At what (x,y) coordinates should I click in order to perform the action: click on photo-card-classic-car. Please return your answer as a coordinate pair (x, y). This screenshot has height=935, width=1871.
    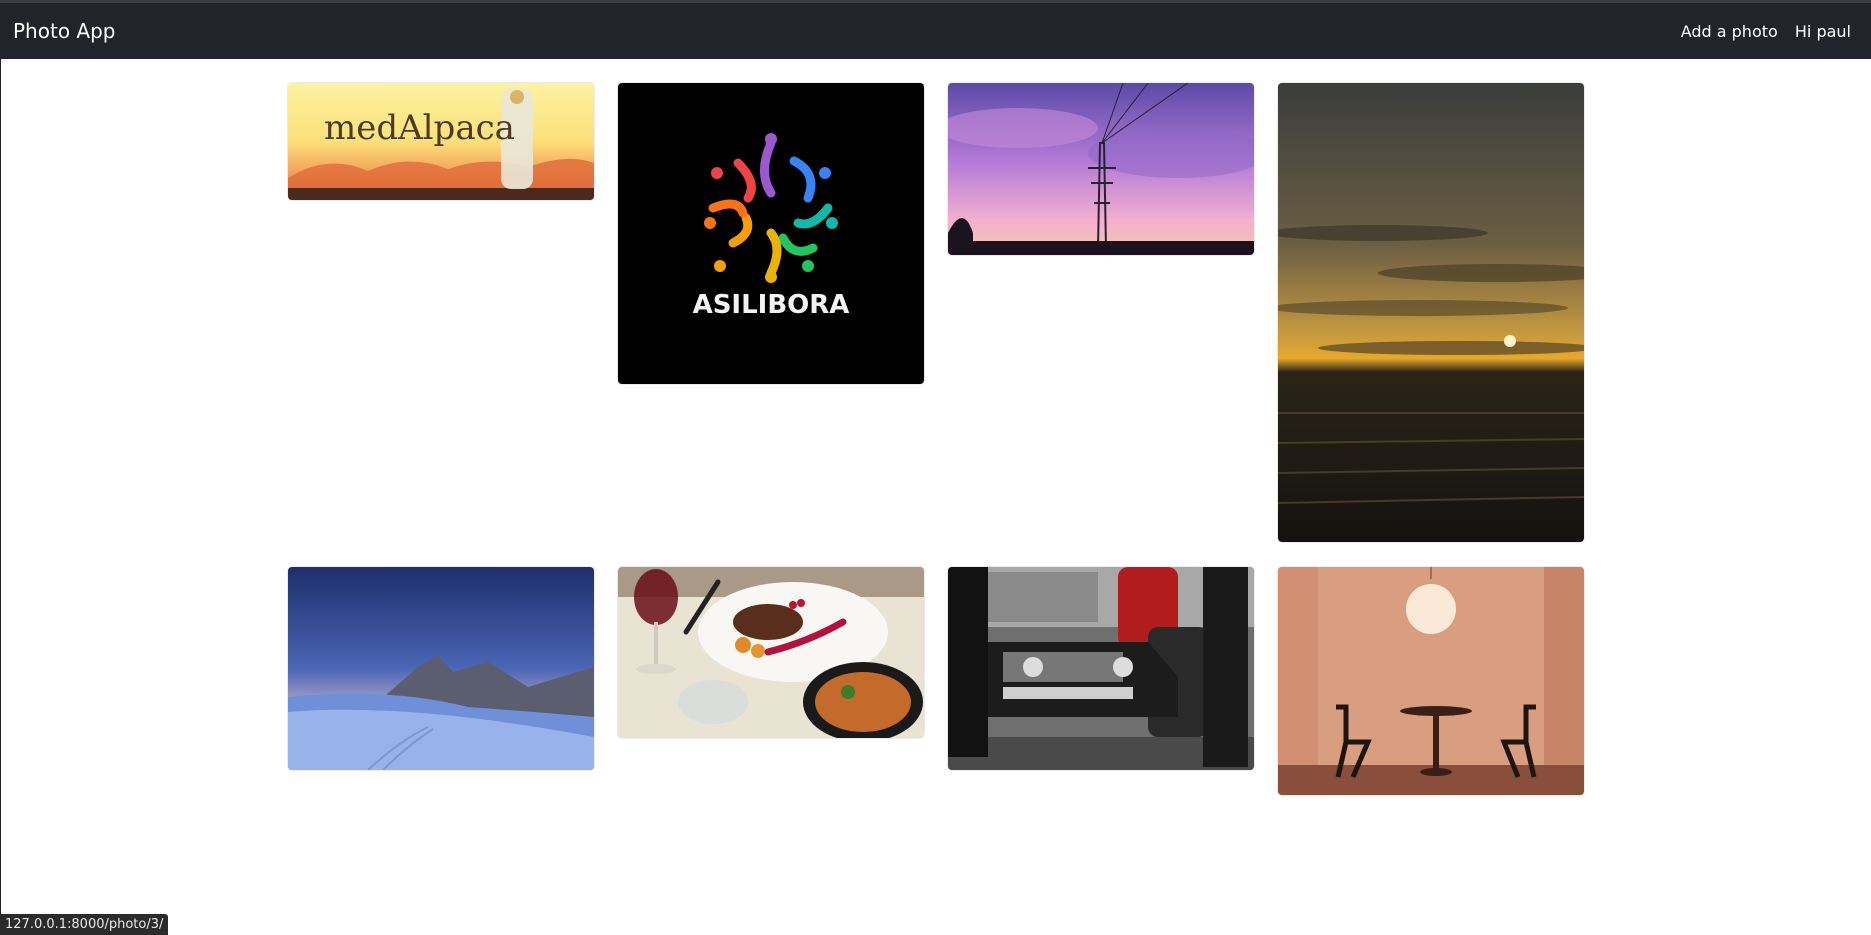
    Looking at the image, I should click on (1101, 668).